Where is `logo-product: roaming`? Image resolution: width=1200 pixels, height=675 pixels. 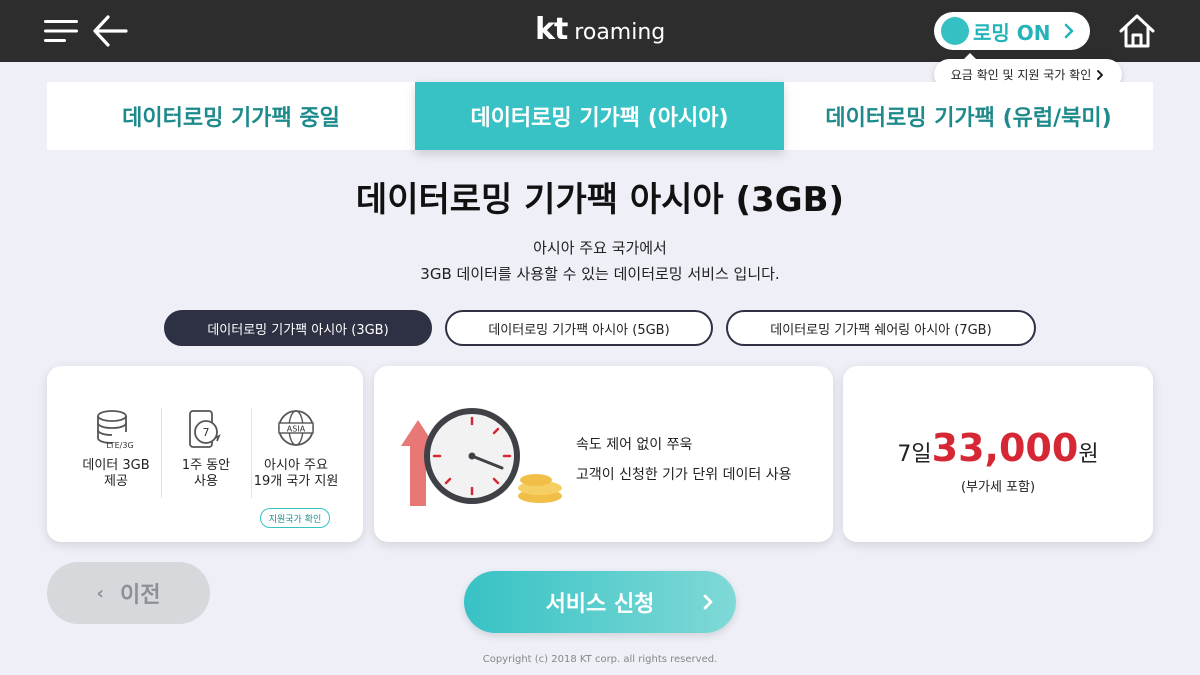 logo-product: roaming is located at coordinates (620, 32).